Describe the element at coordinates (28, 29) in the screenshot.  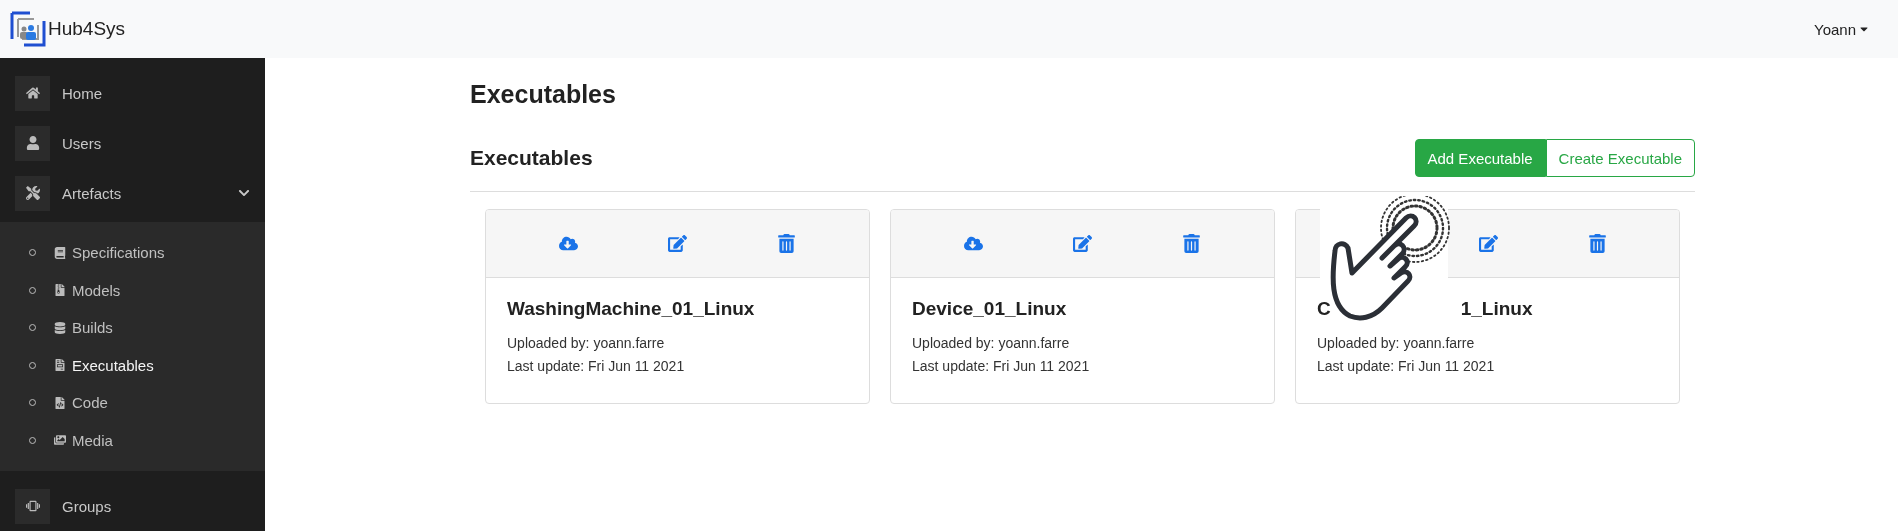
I see `logo-icon` at that location.